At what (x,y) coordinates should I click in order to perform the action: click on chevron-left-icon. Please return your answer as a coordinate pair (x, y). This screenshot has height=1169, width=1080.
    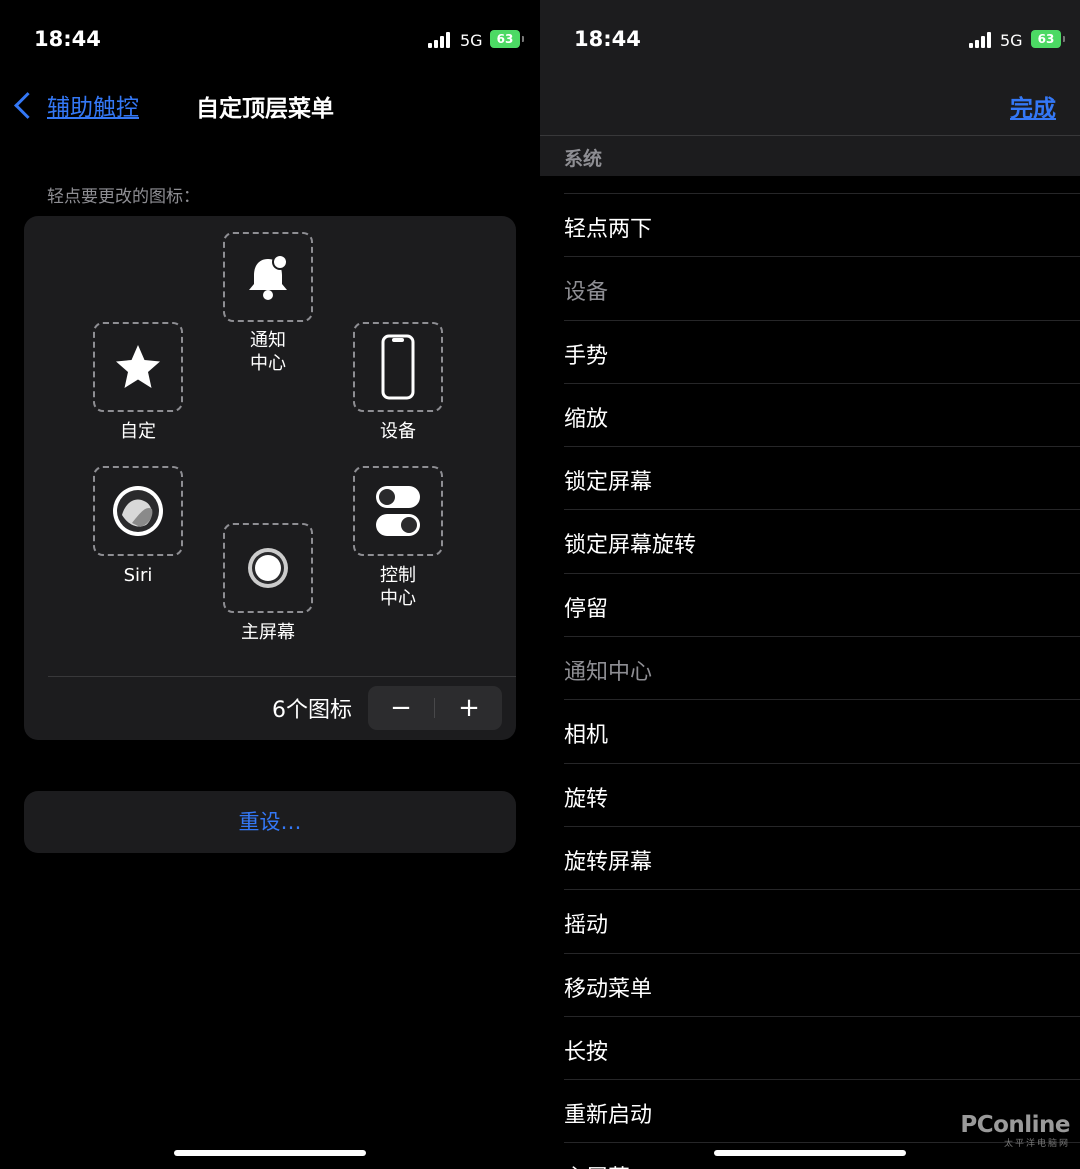
    Looking at the image, I should click on (27, 105).